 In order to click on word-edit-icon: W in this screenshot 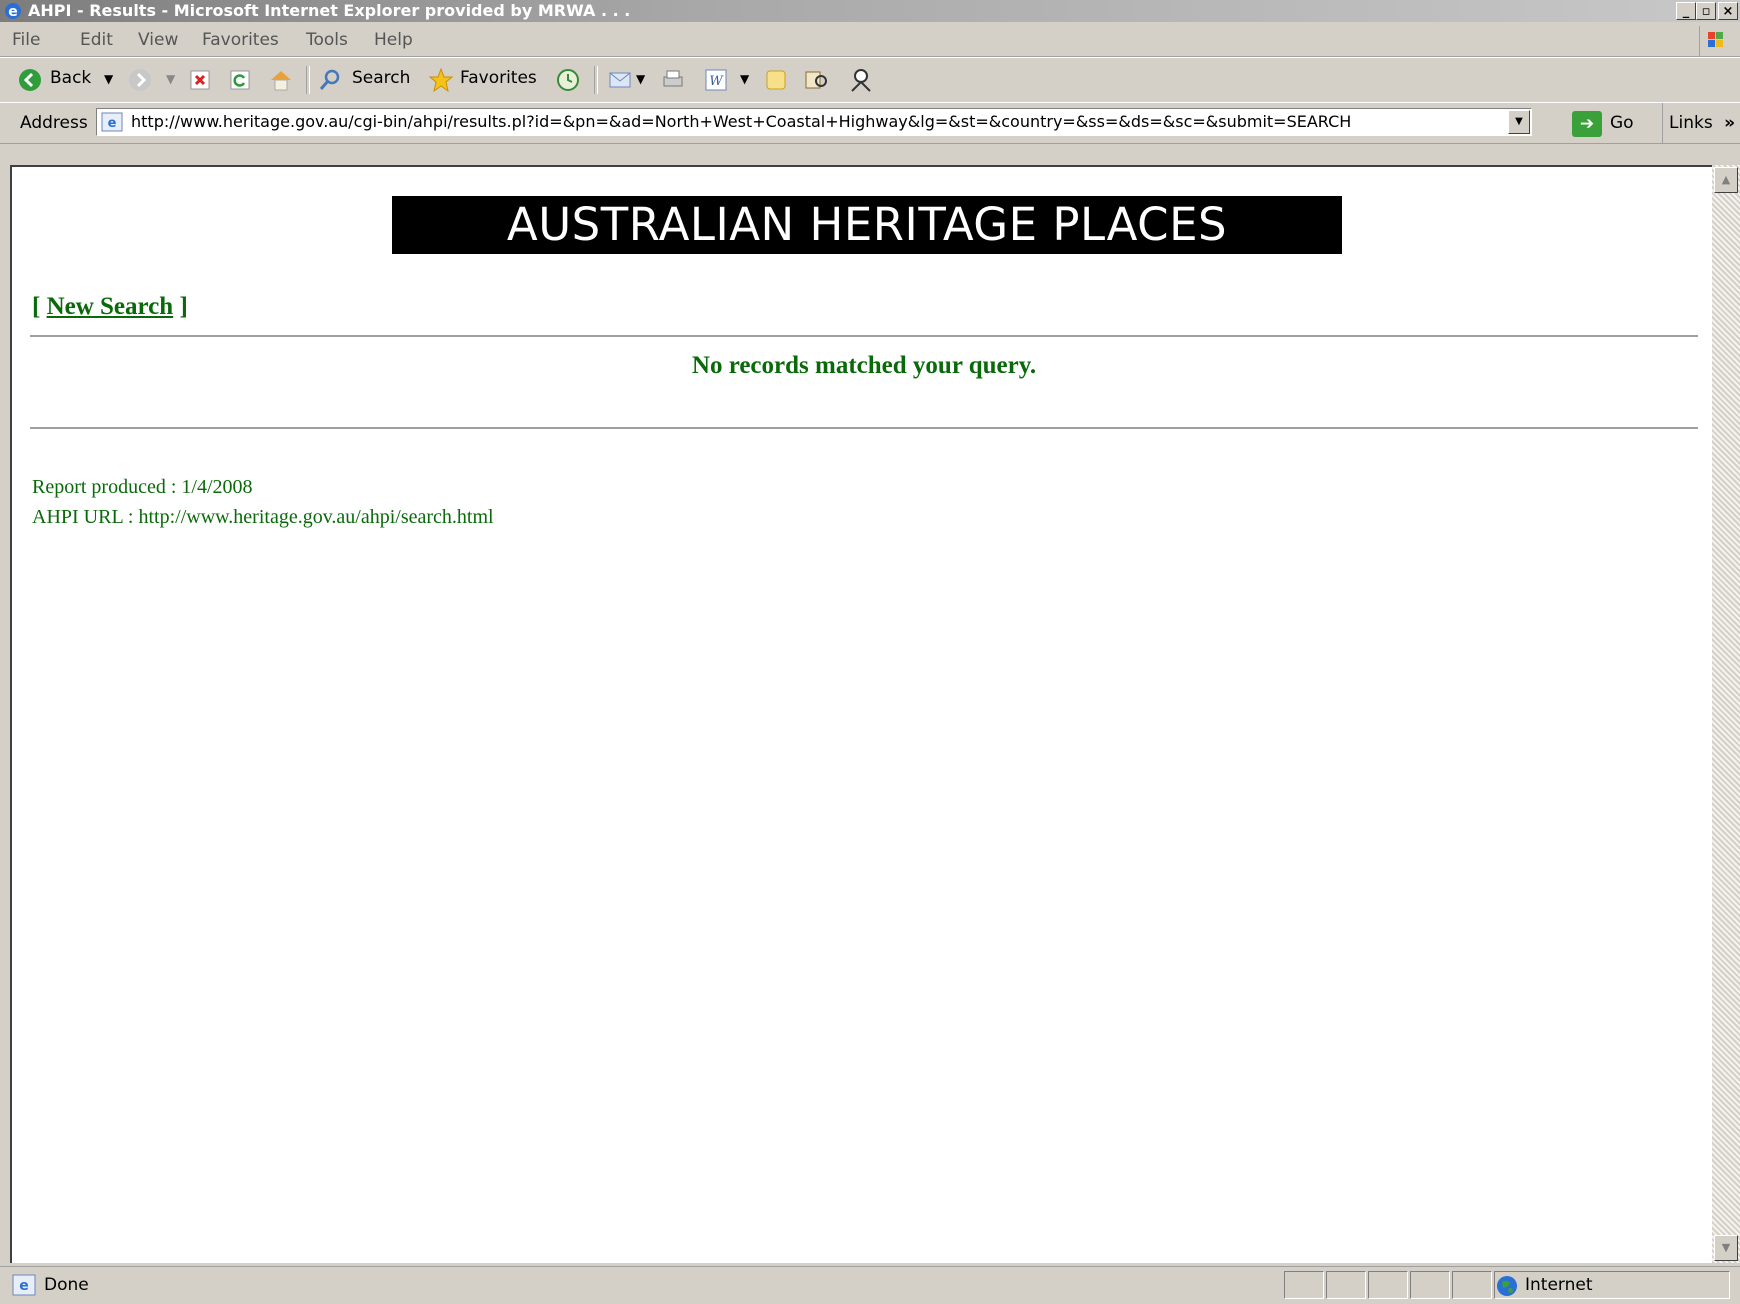, I will do `click(716, 80)`.